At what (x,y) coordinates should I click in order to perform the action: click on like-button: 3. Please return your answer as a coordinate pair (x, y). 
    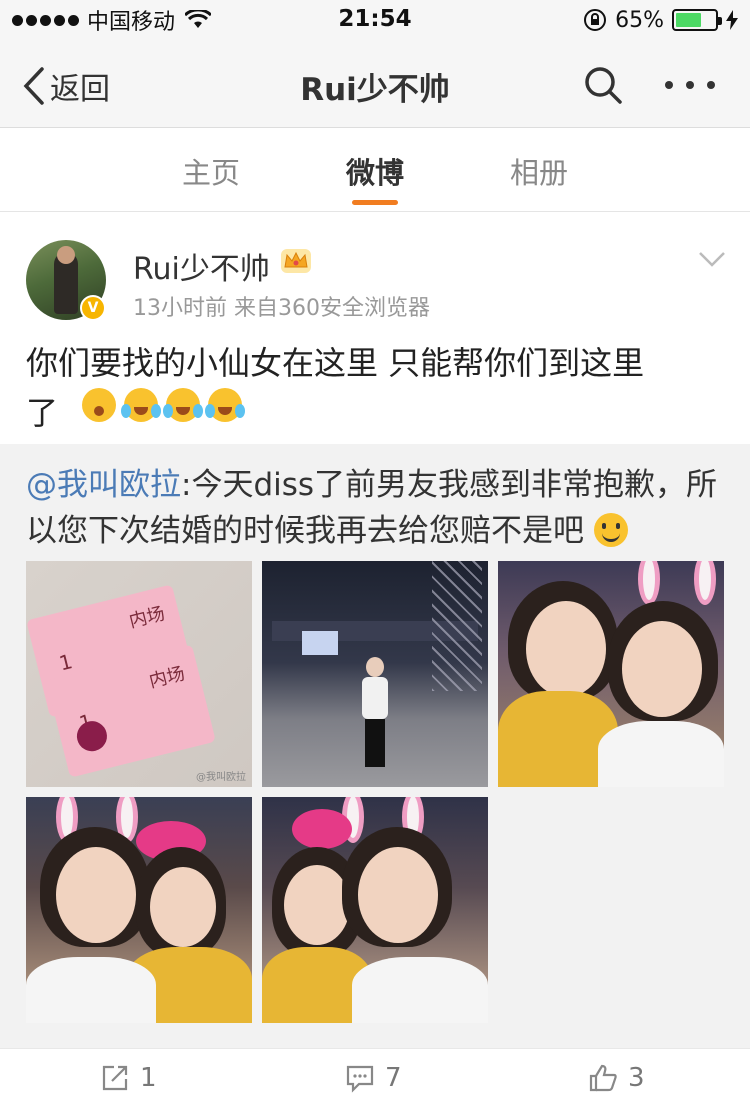
    Looking at the image, I should click on (616, 1078).